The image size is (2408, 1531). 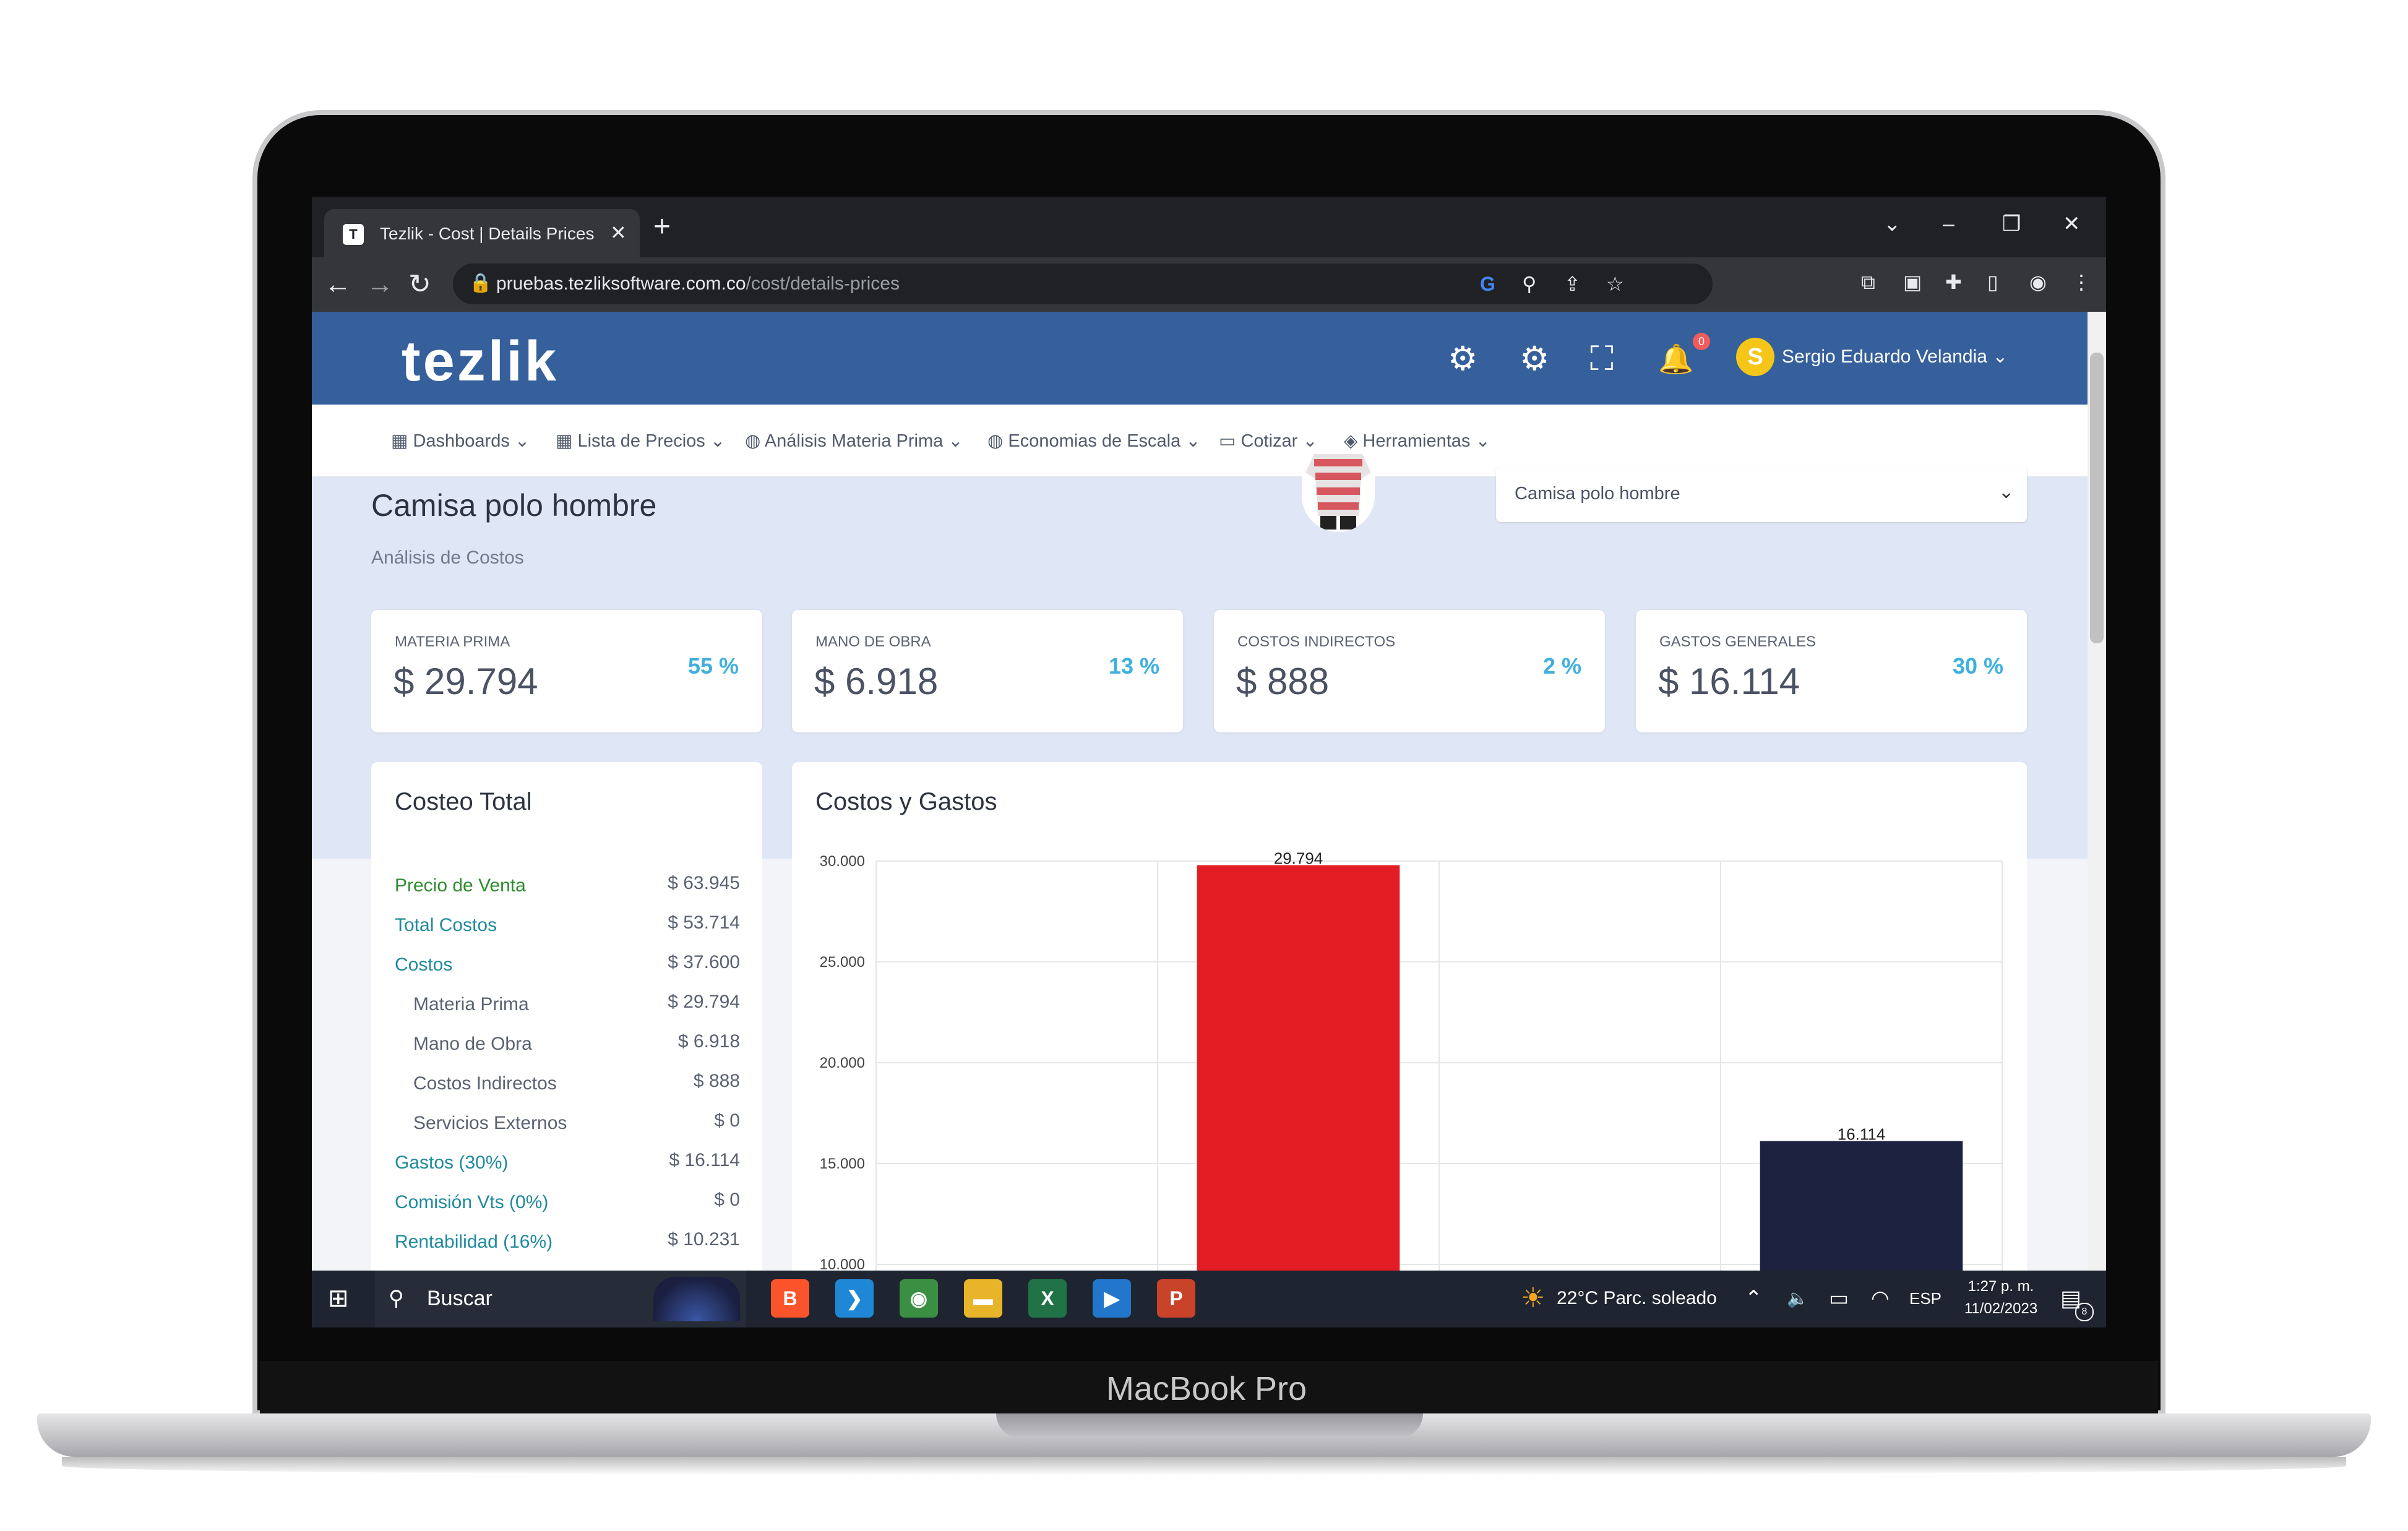 I want to click on profile-avatar-icon: ◉, so click(x=2038, y=282).